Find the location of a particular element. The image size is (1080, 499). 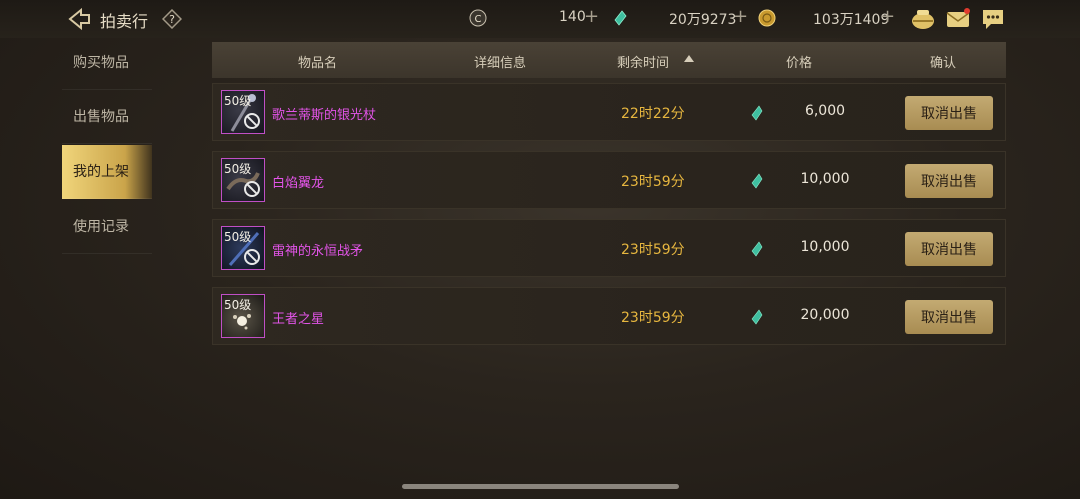

column-header-price: 价格 is located at coordinates (799, 63).